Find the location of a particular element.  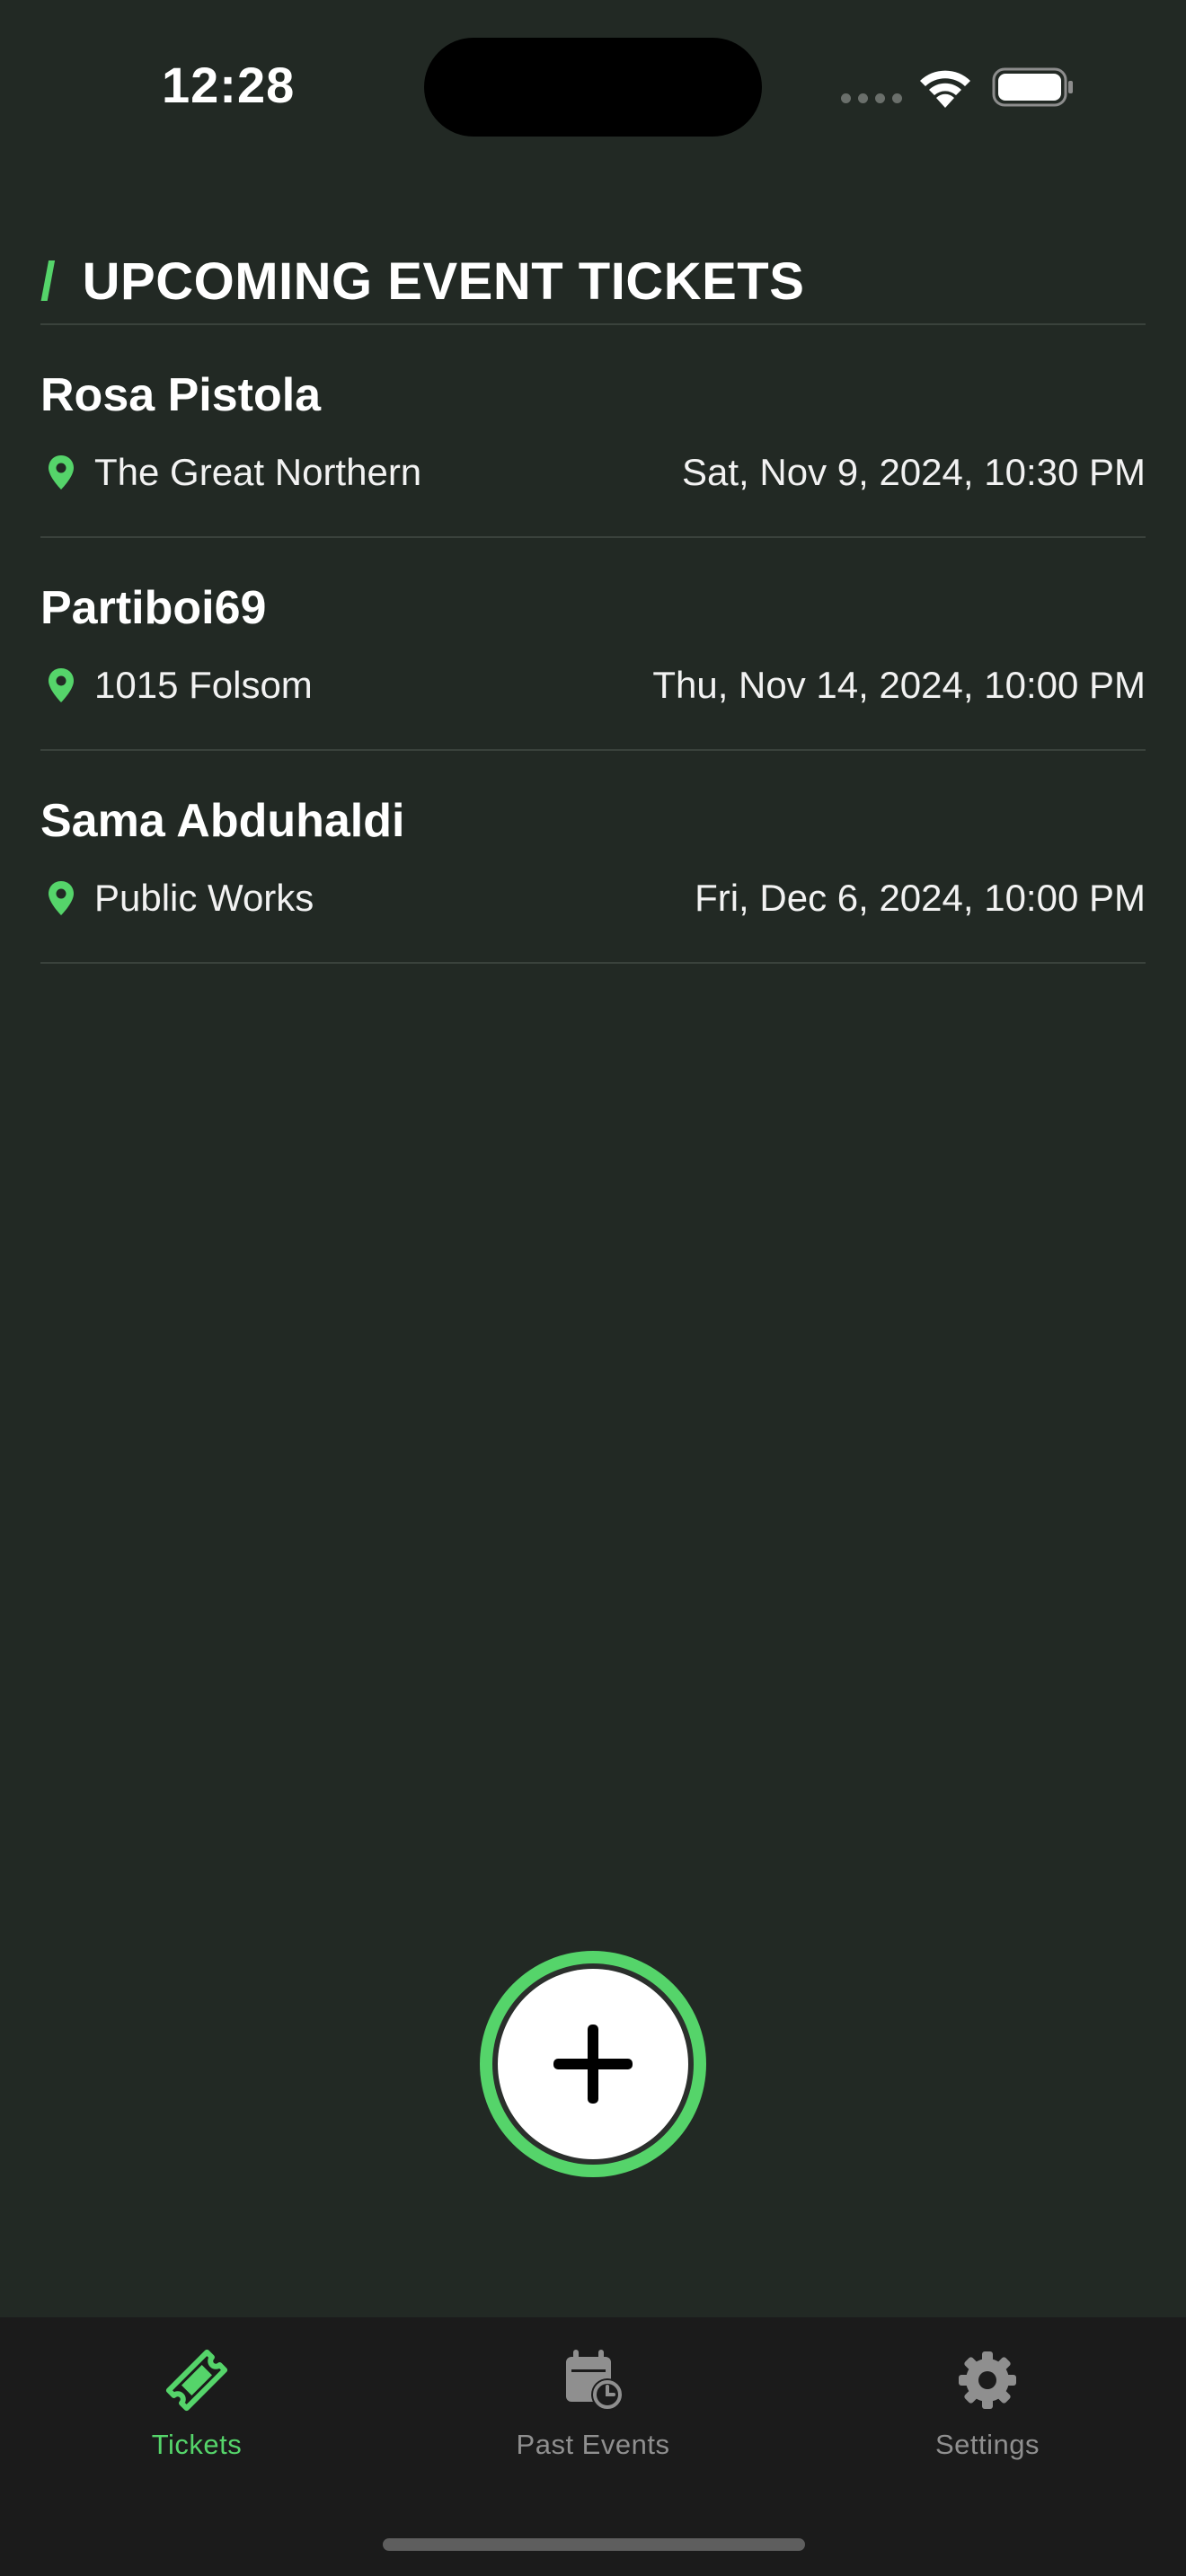

tab-past-events: Past Events is located at coordinates (593, 2407).